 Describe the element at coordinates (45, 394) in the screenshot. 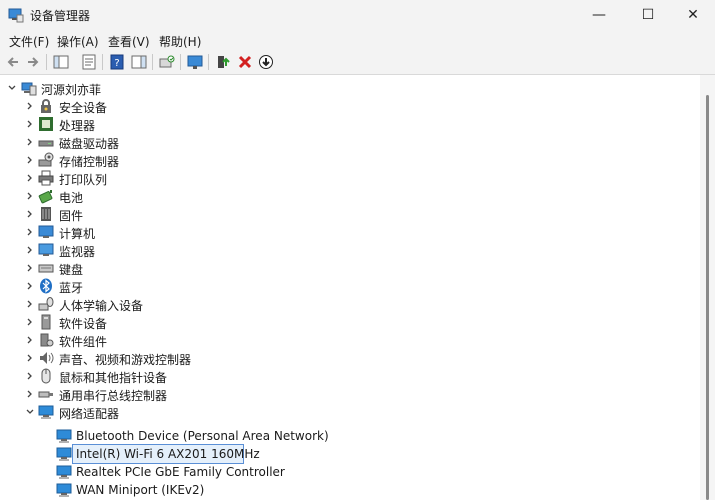

I see `usb-icon` at that location.